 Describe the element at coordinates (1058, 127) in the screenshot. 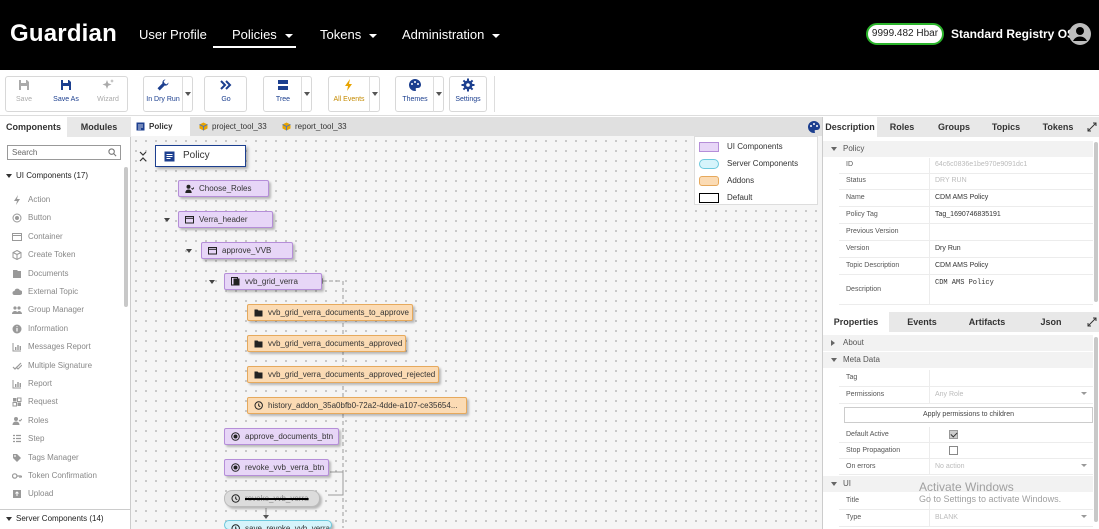

I see `tab-tokens: Tokens` at that location.